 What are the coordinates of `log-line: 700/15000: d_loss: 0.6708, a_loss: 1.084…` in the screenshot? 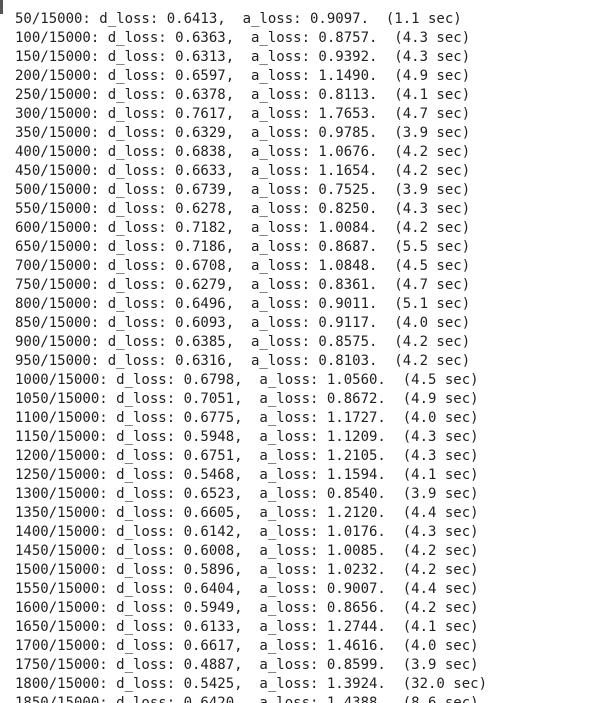 It's located at (243, 266).